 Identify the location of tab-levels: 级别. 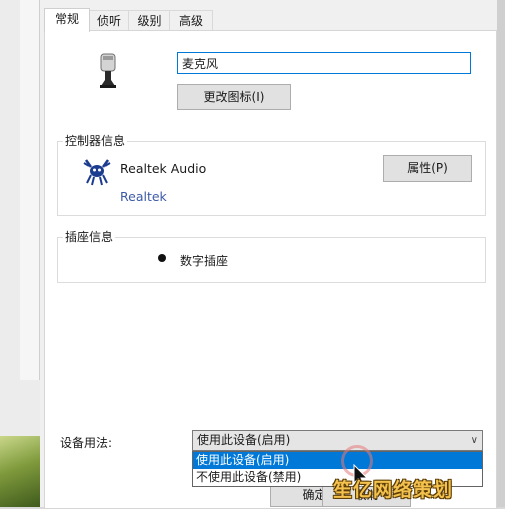
(149, 20).